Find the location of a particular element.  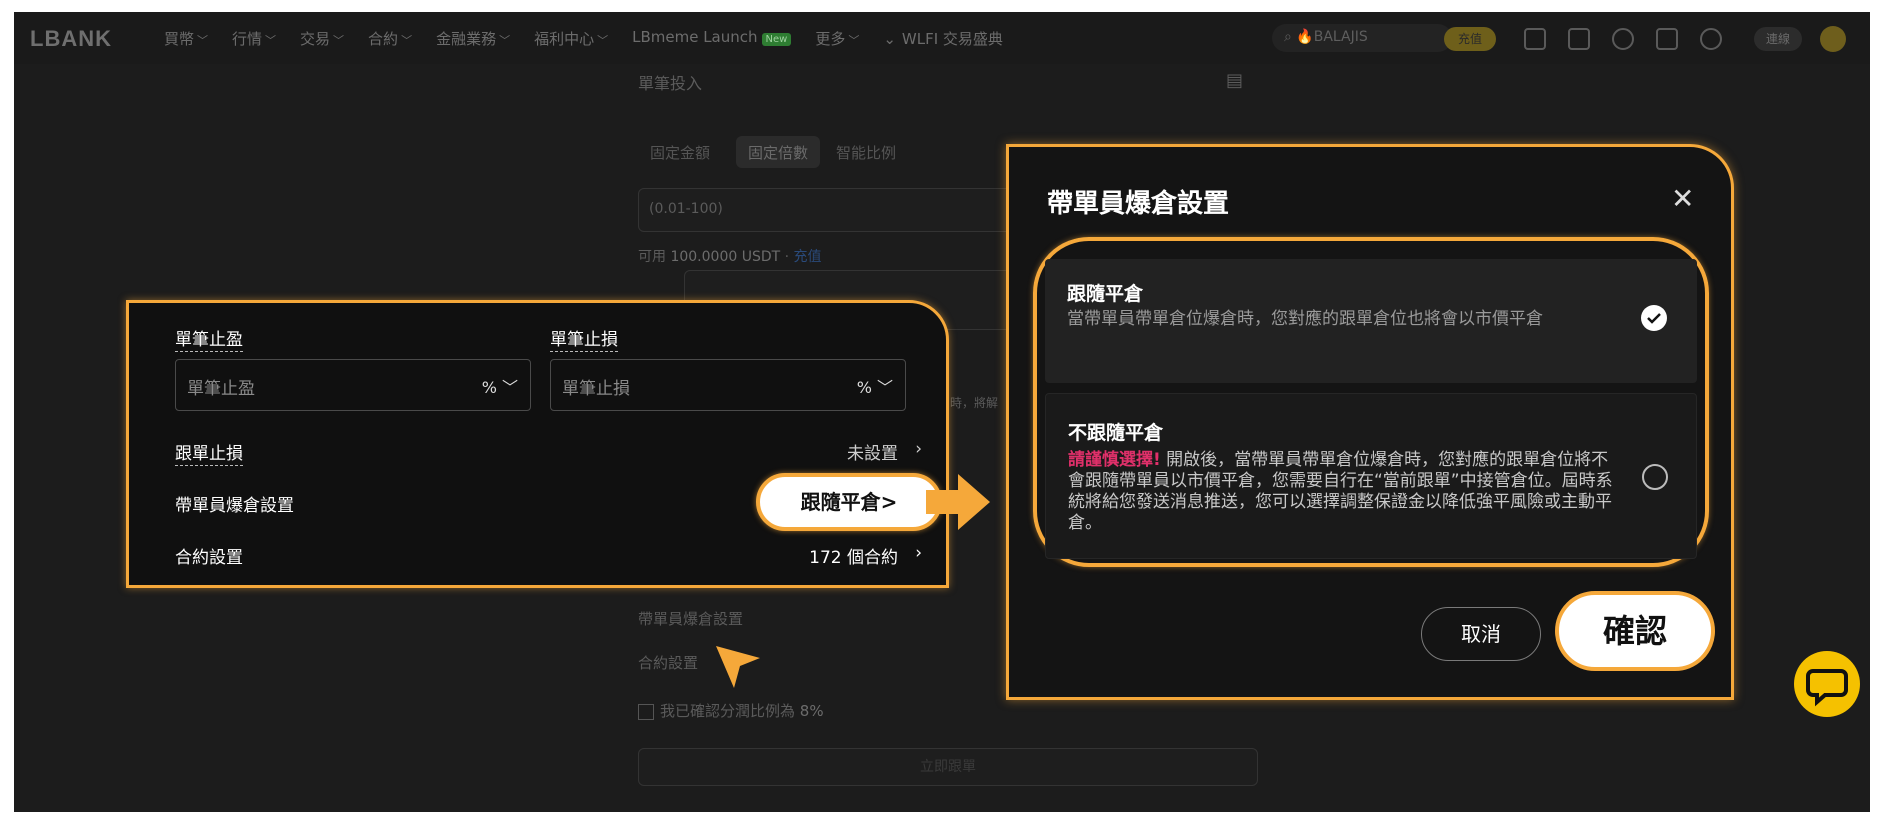

chat-icon is located at coordinates (1827, 688).